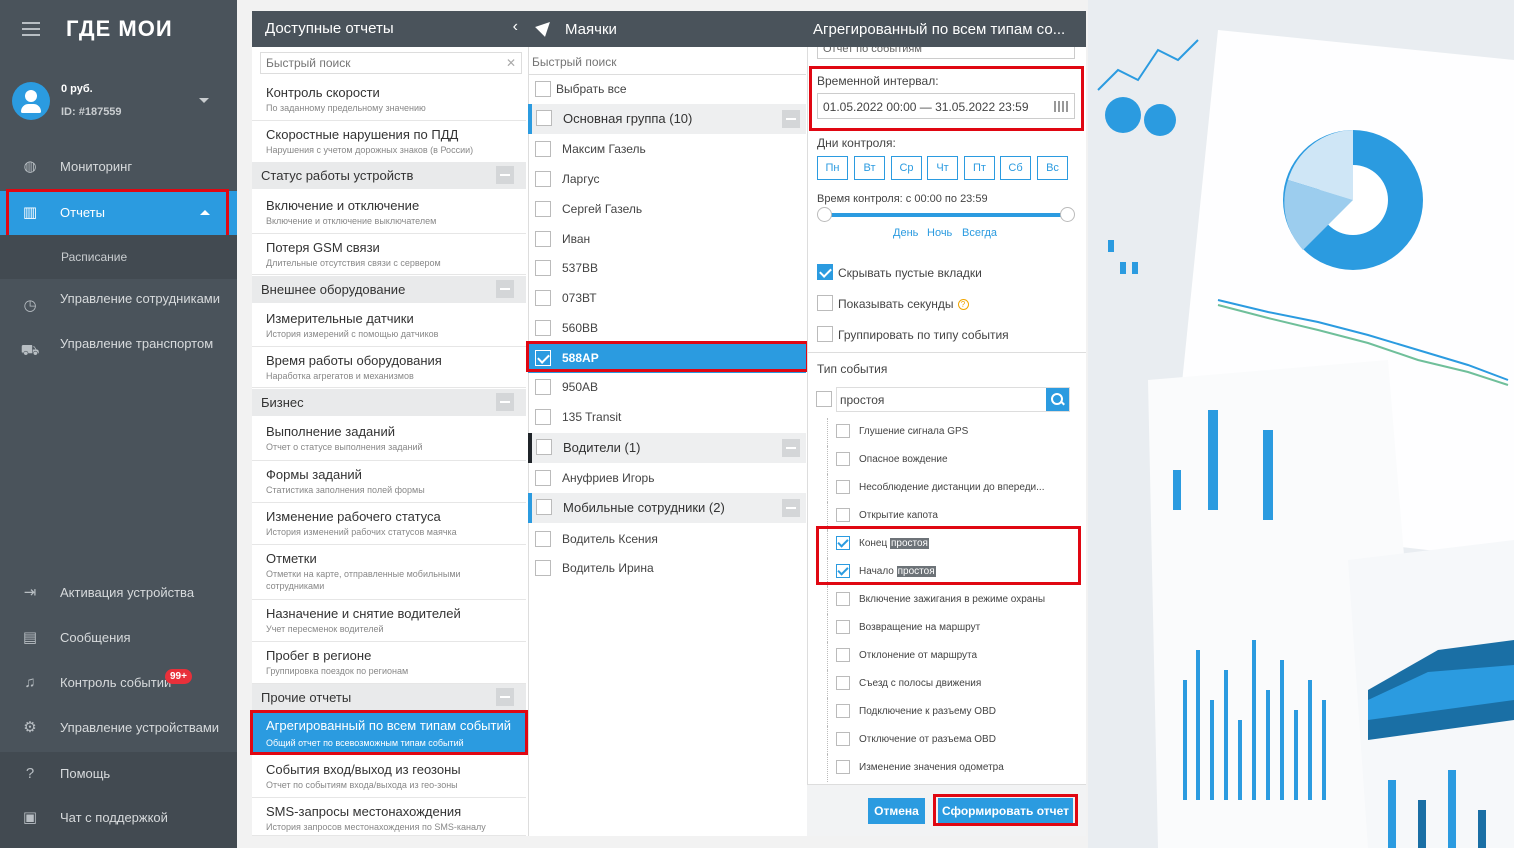  I want to click on trackers-search-input, so click(663, 62).